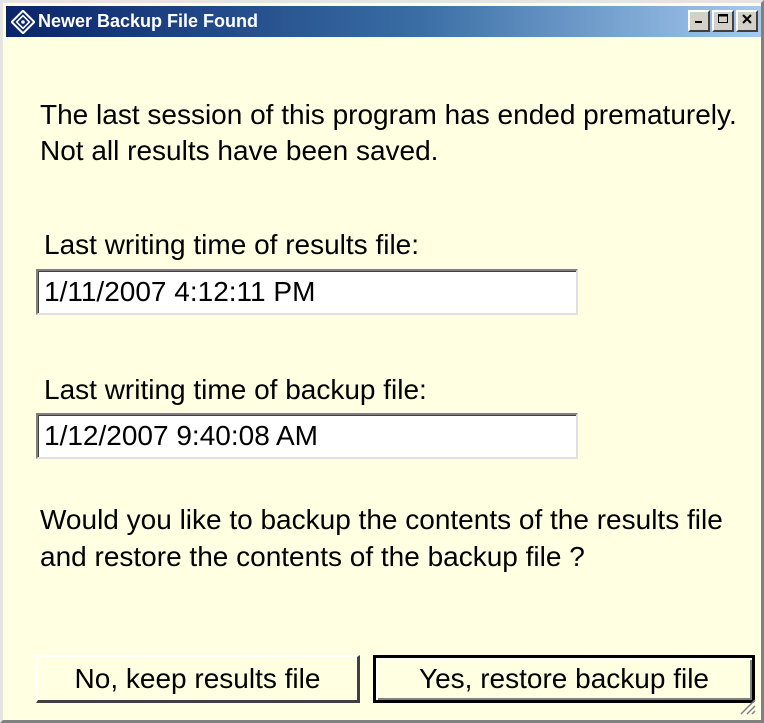  Describe the element at coordinates (235, 389) in the screenshot. I see `backup-time-label: Last writing time of backup file:` at that location.